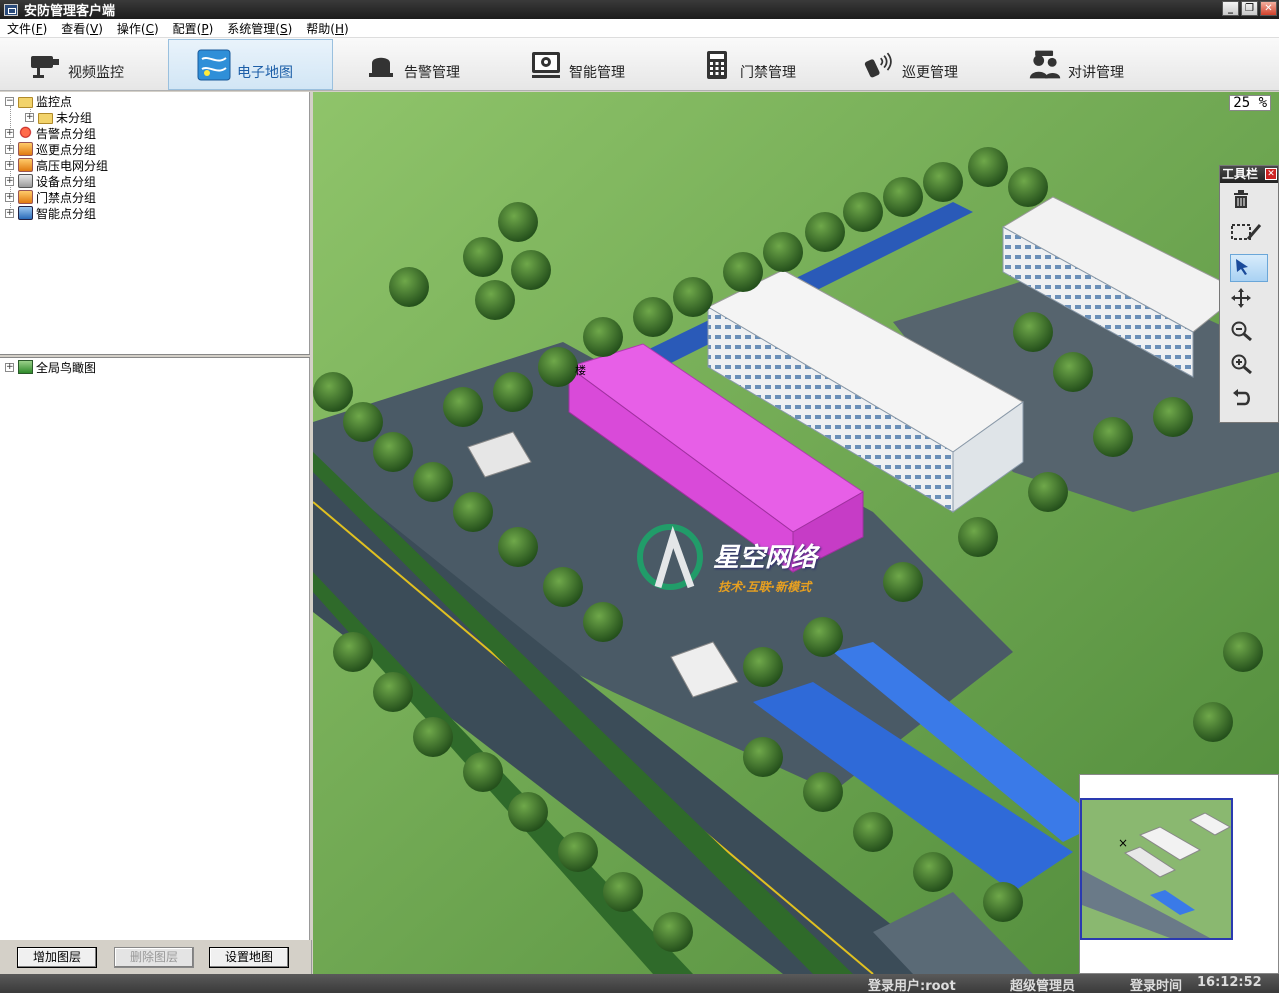 This screenshot has width=1279, height=993. I want to click on door-access-icon, so click(25, 197).